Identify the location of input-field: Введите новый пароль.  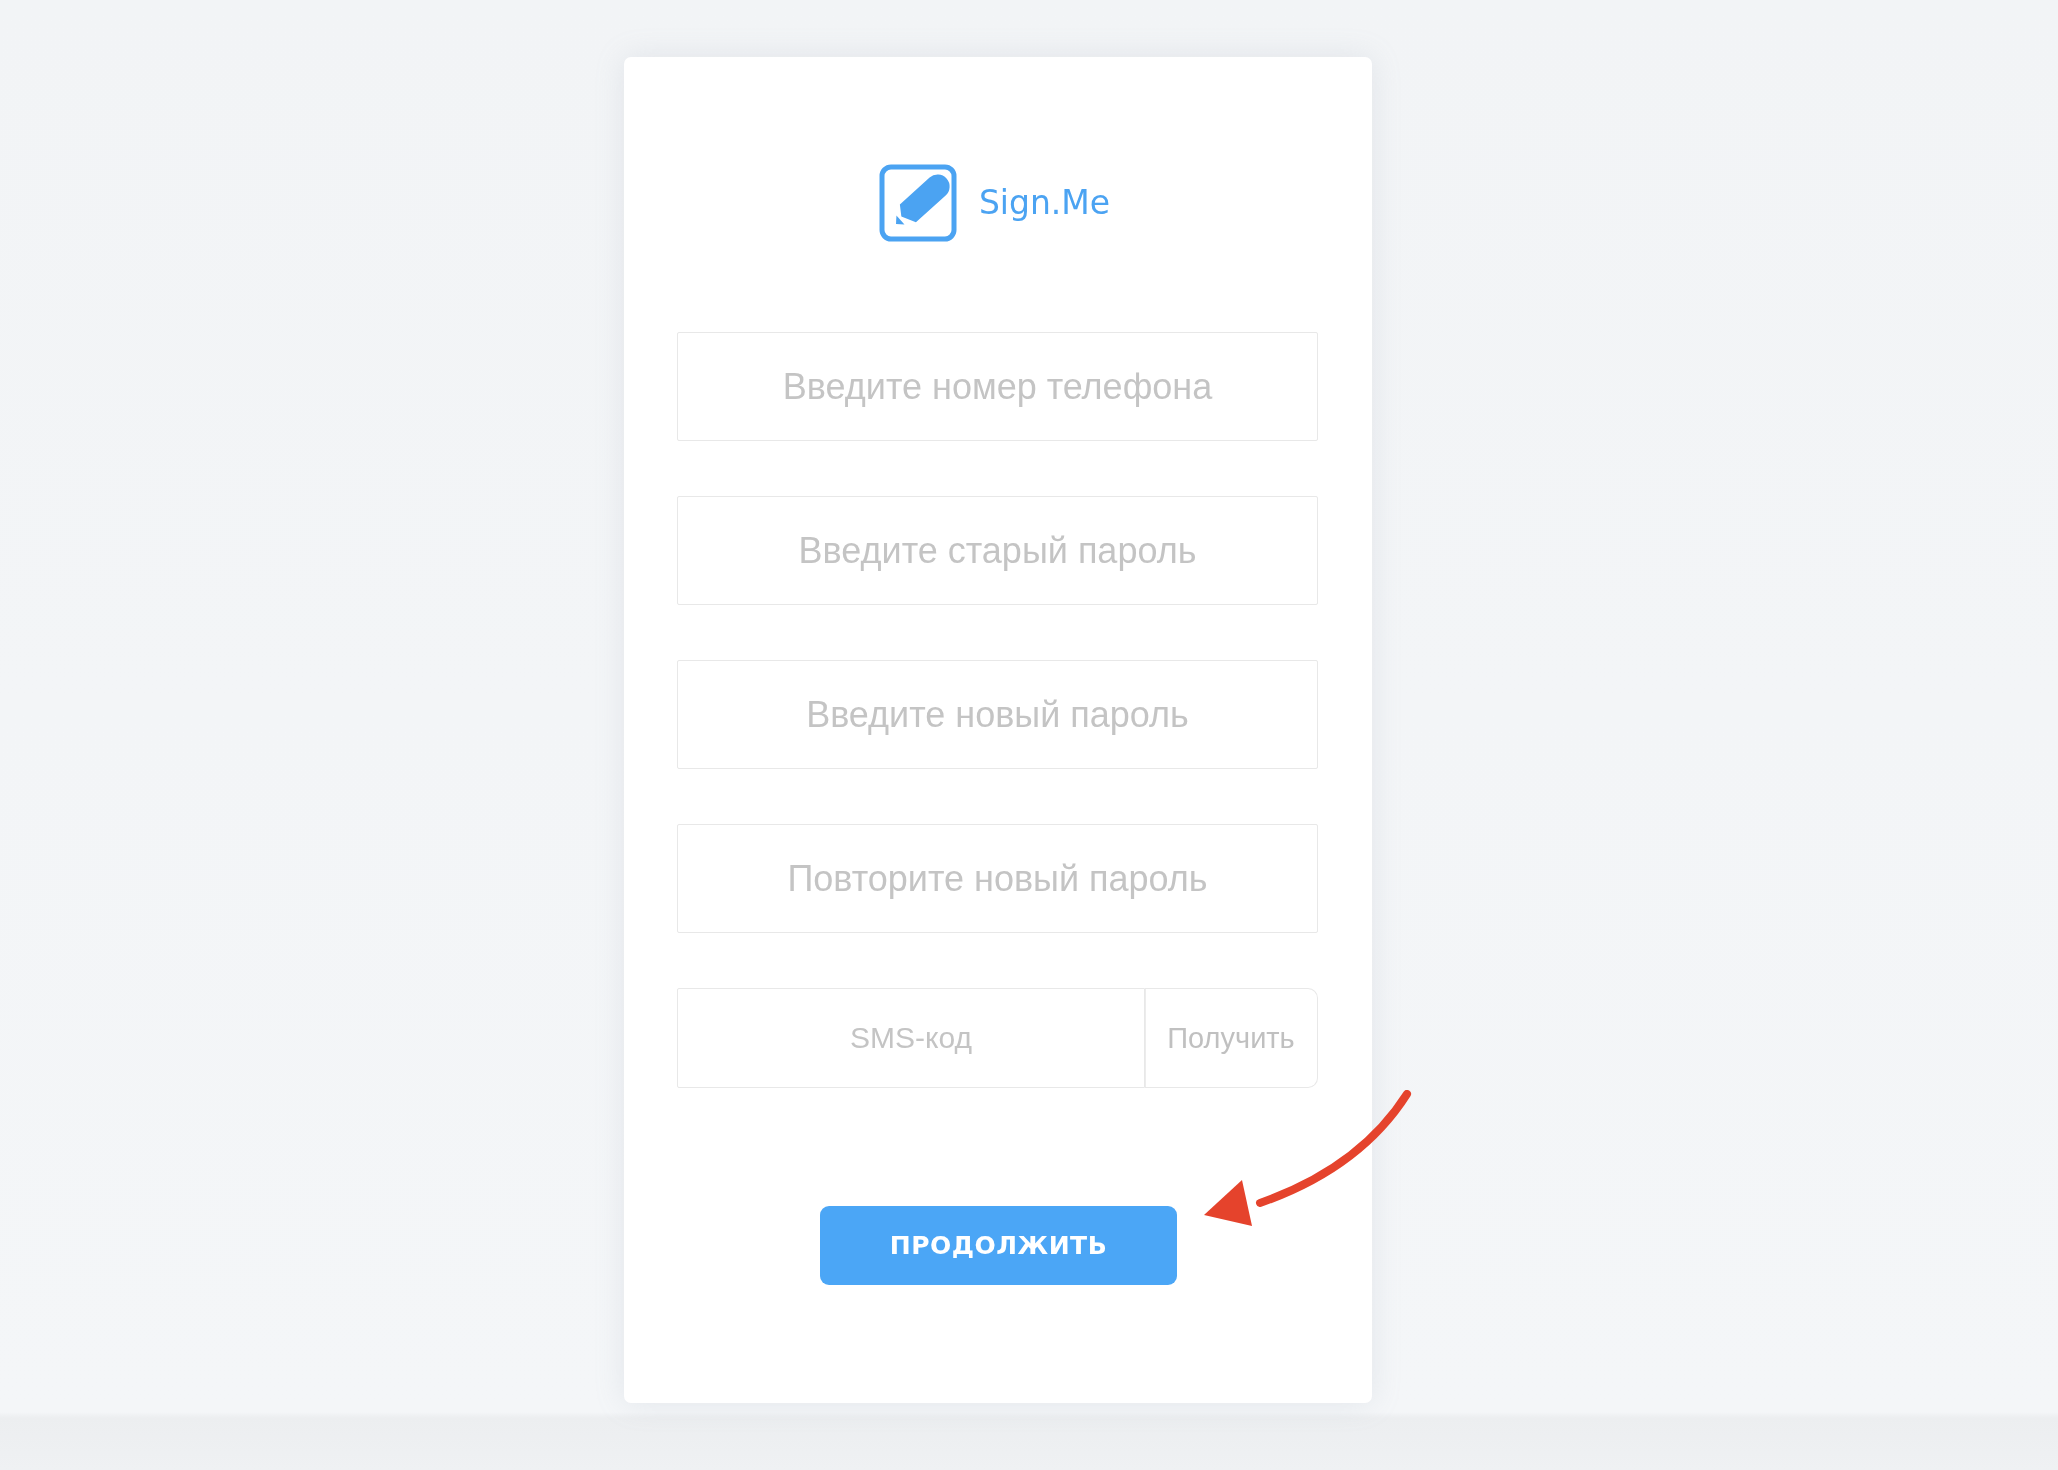
(997, 714).